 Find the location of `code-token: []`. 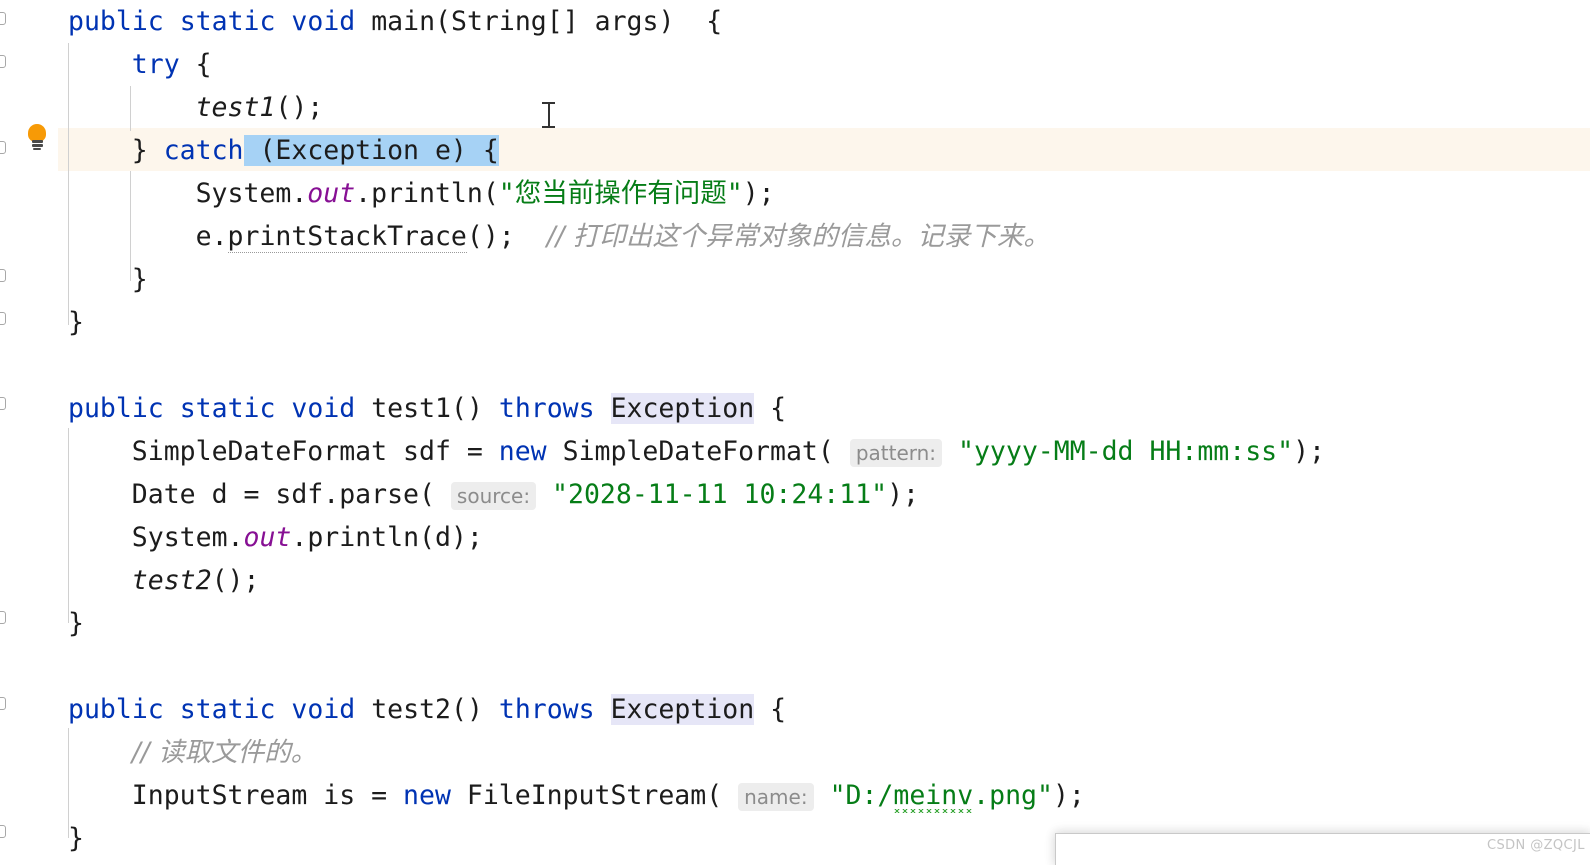

code-token: [] is located at coordinates (570, 21).